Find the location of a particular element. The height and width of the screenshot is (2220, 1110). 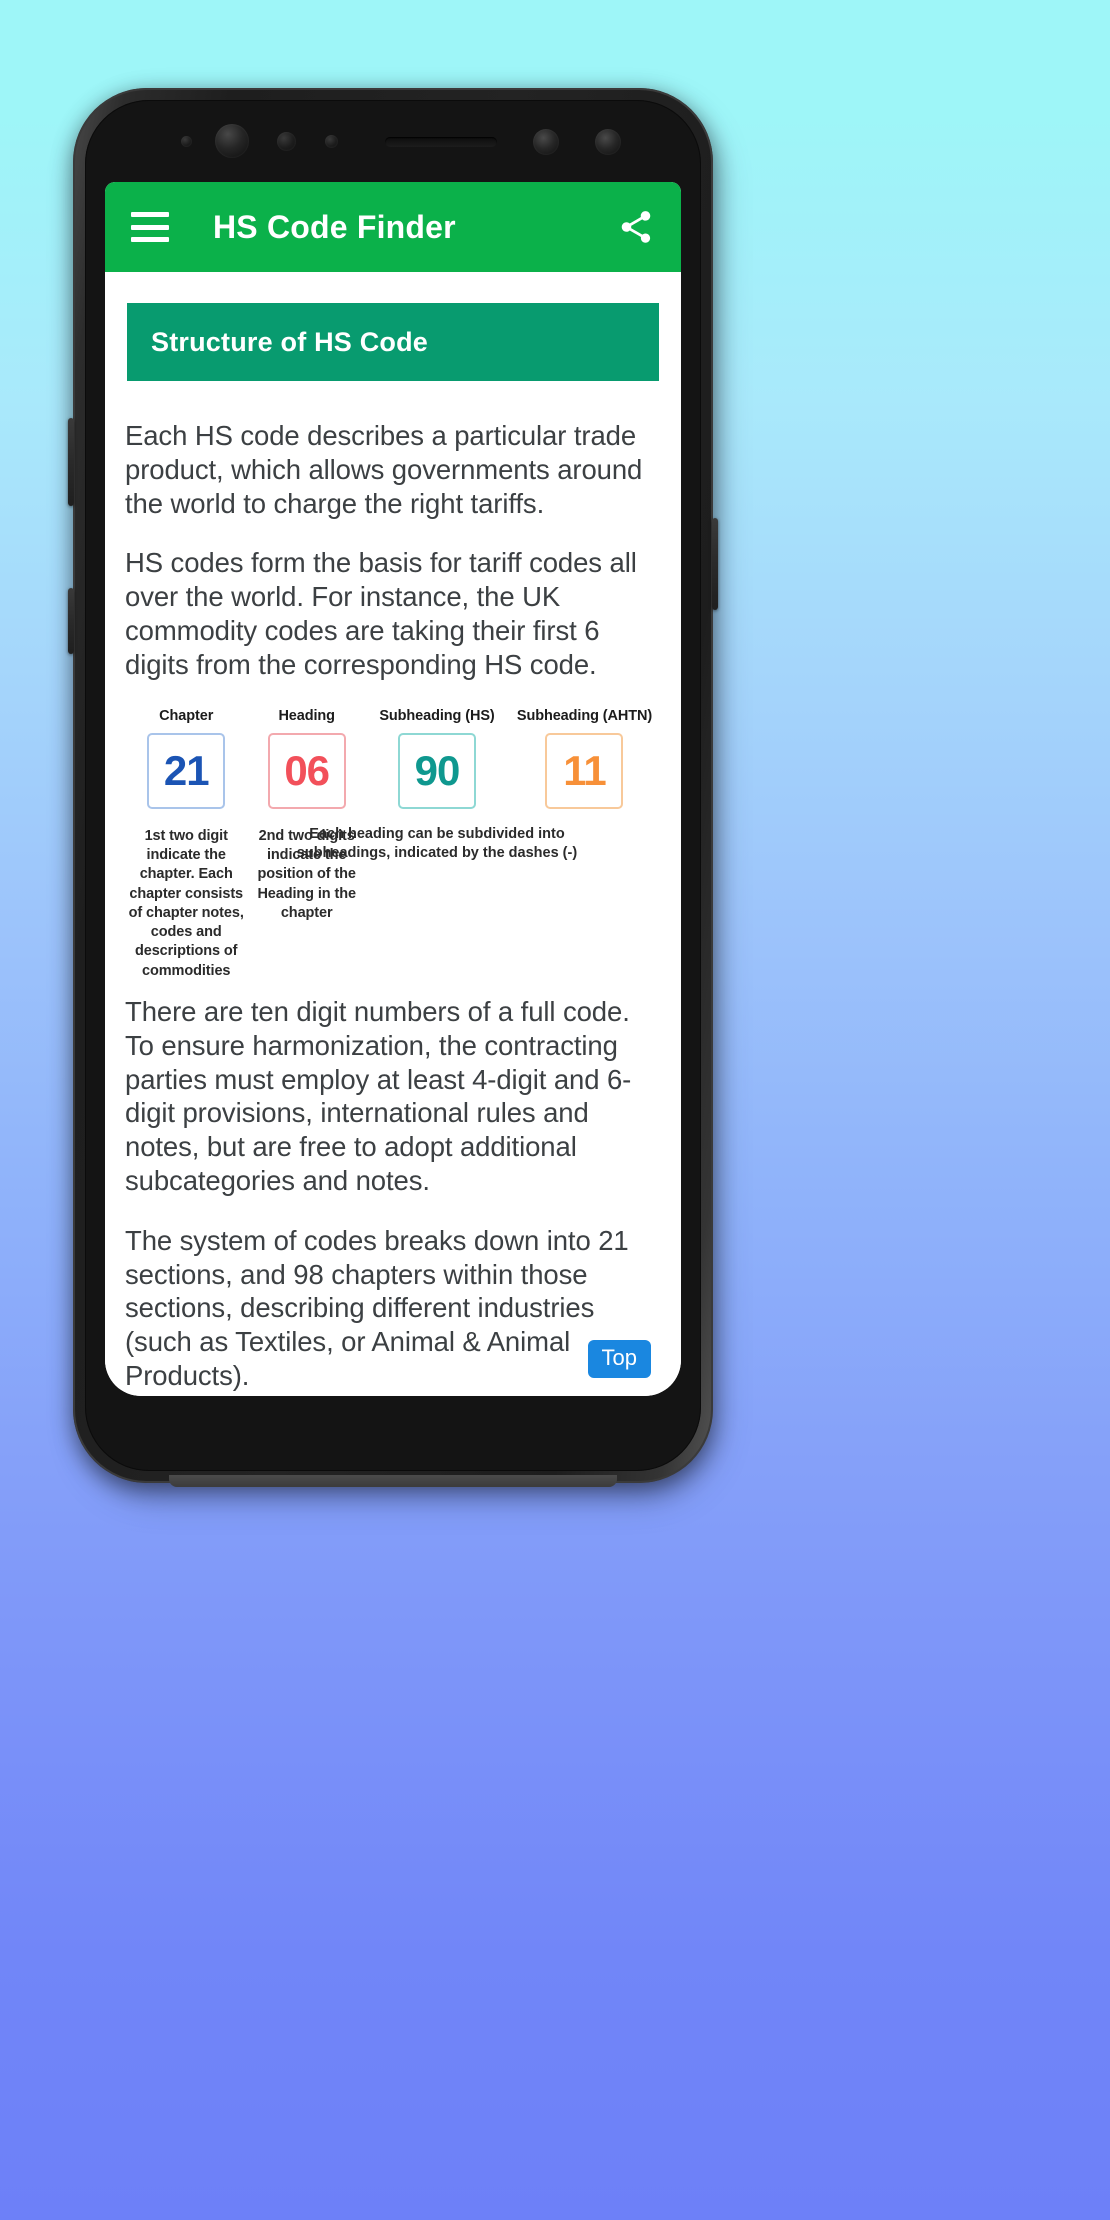

diagram-column-subheading-ahtn: Subheading (AHTN) 11 is located at coordinates (584, 758).